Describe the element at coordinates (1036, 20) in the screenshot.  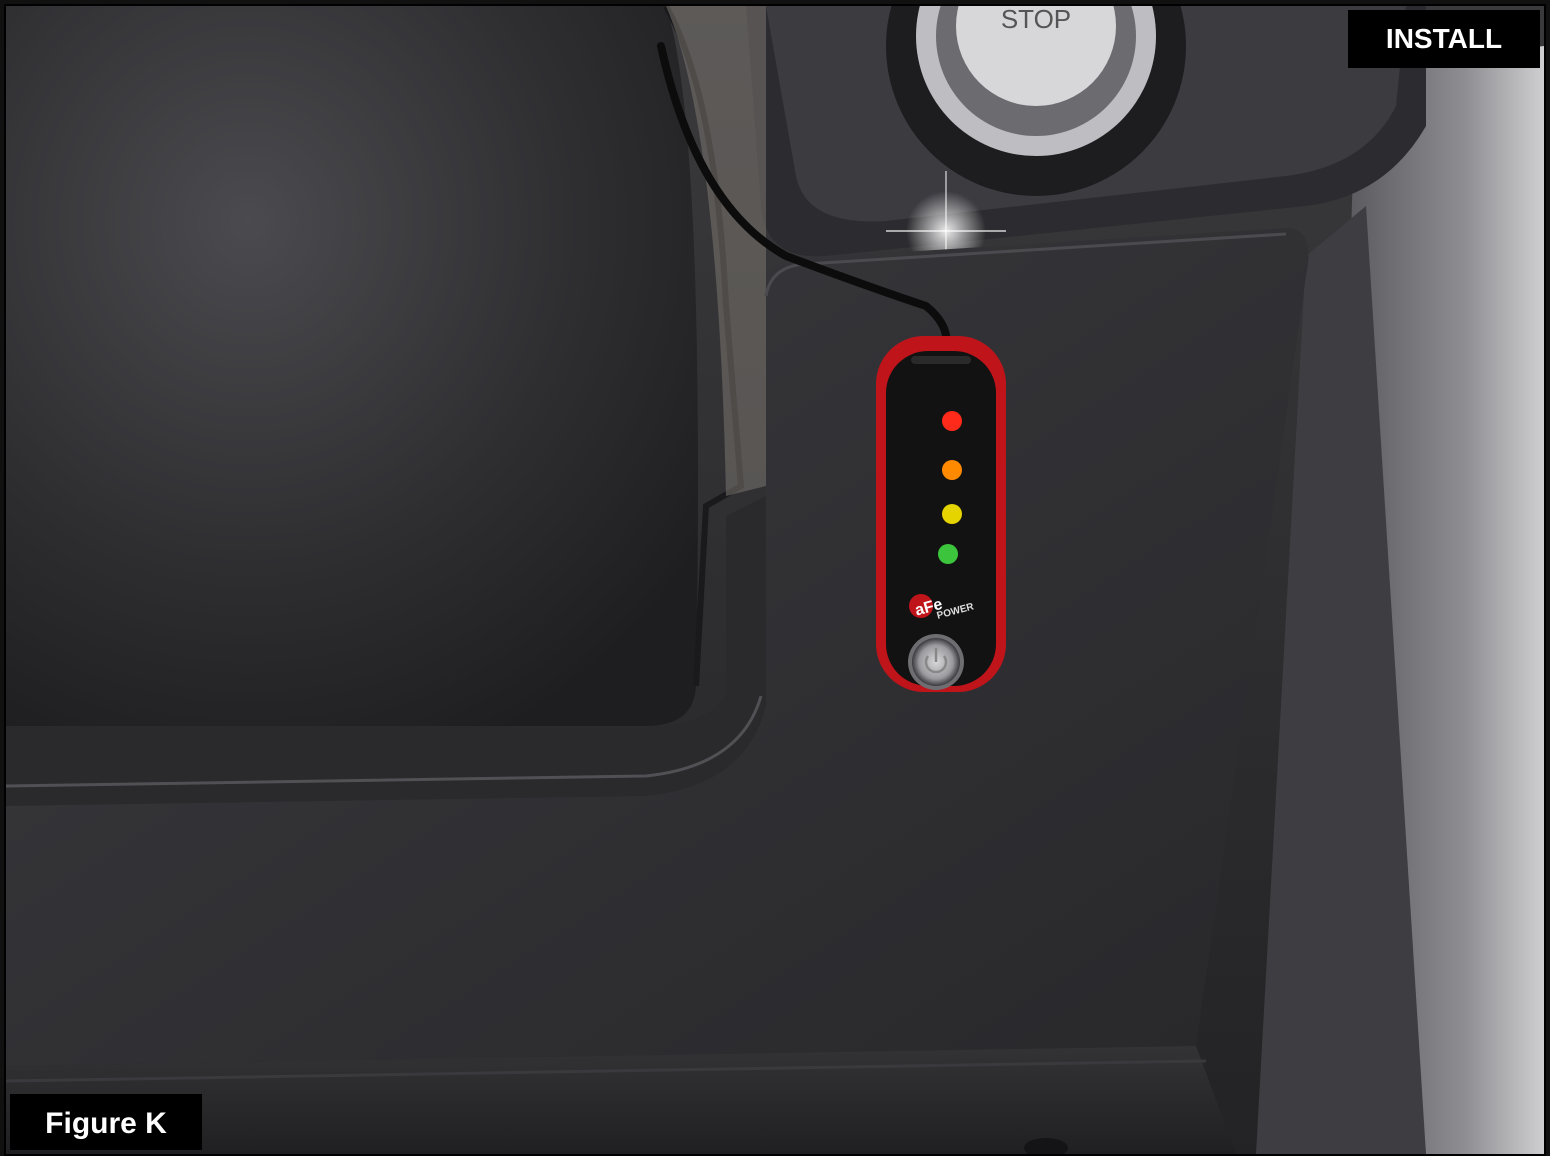
I see `ignition-stop-text: STOP` at that location.